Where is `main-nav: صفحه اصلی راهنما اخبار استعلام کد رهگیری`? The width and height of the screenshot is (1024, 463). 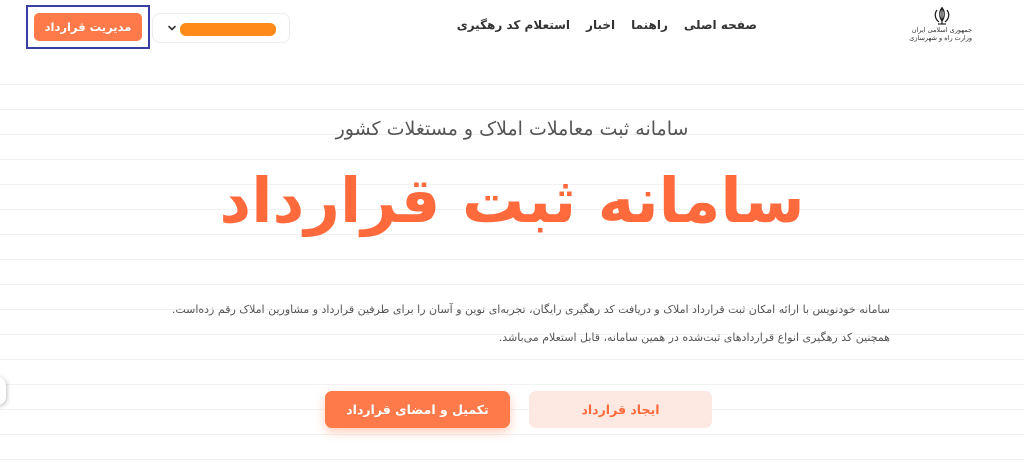 main-nav: صفحه اصلی راهنما اخبار استعلام کد رهگیری is located at coordinates (607, 25).